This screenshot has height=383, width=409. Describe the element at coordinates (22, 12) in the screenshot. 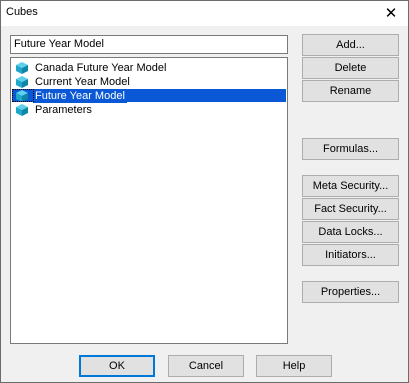

I see `window-title: Cubes` at that location.